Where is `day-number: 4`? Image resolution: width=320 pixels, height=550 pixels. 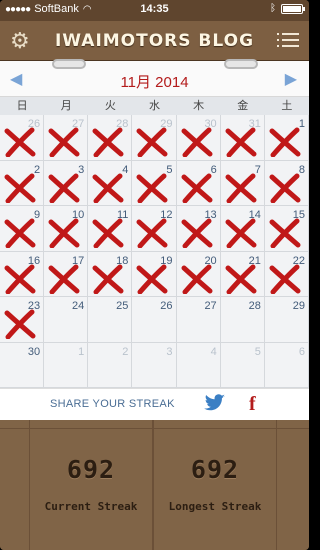 day-number: 4 is located at coordinates (213, 351).